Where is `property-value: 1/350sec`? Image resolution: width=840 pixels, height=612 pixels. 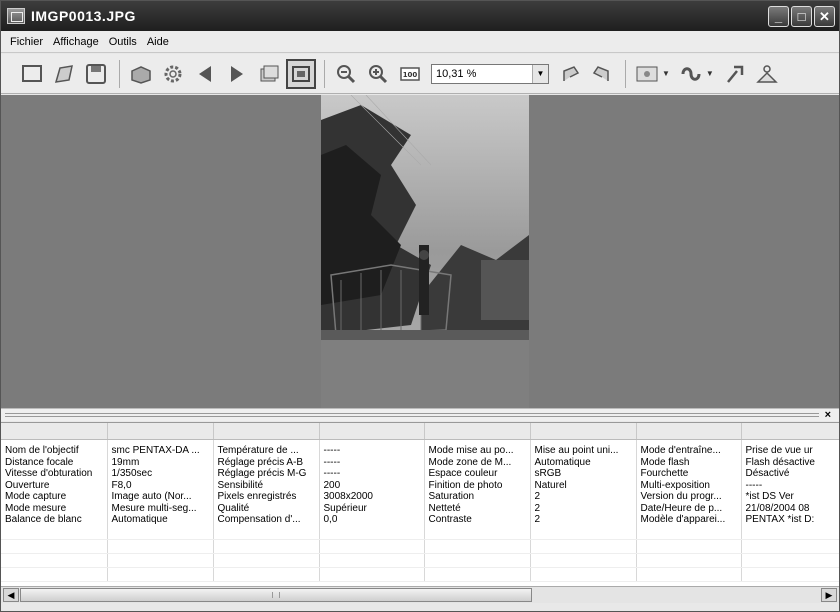 property-value: 1/350sec is located at coordinates (160, 474).